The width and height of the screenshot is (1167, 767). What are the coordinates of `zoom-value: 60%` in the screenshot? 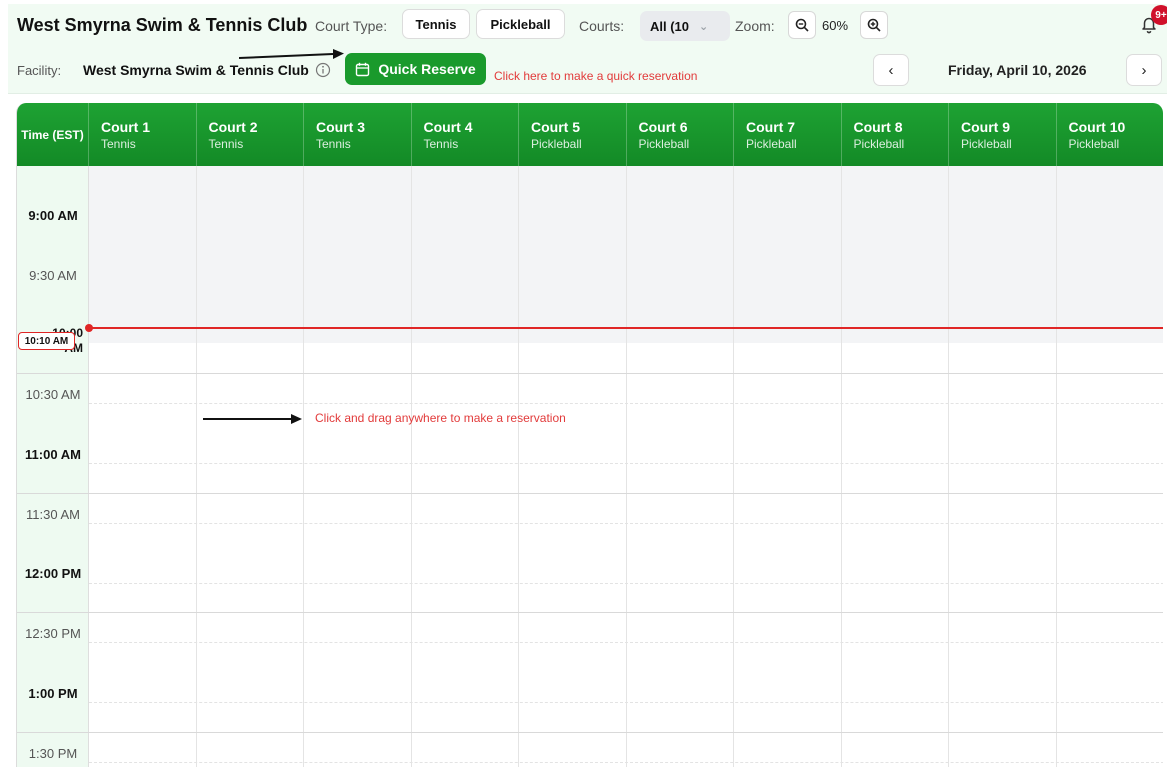 It's located at (835, 25).